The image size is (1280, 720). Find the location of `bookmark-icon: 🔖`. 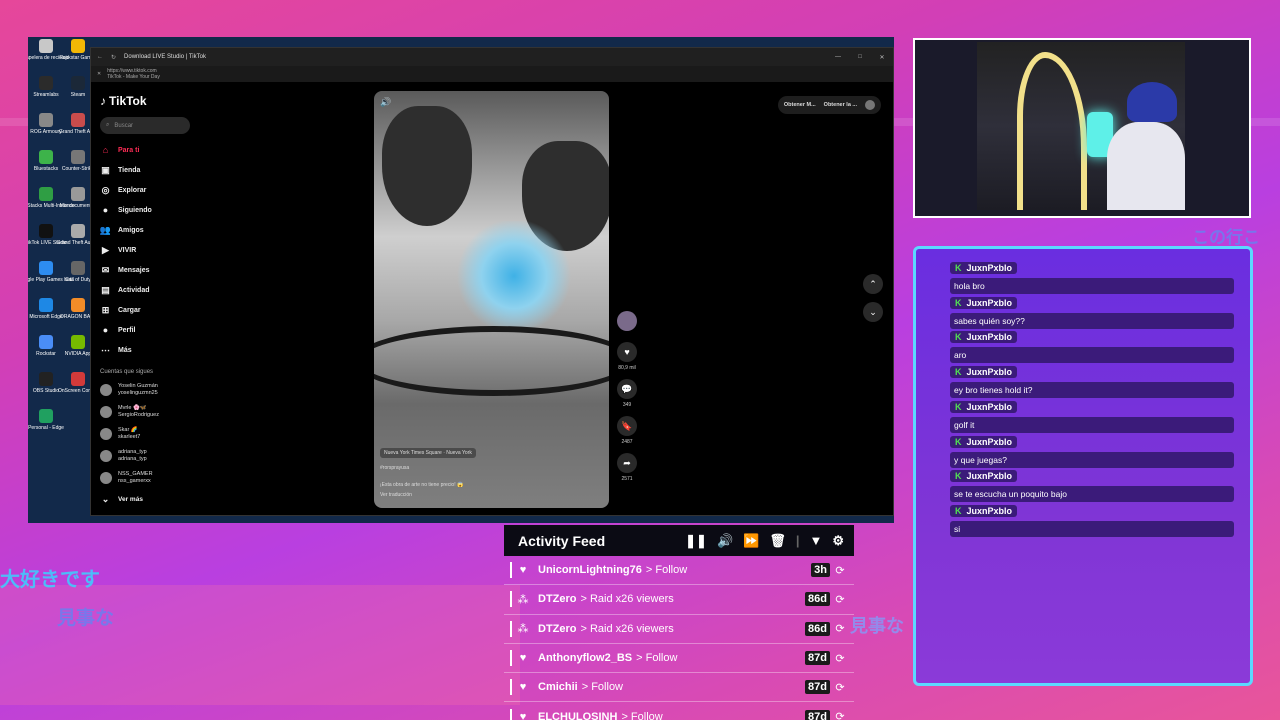

bookmark-icon: 🔖 is located at coordinates (627, 426).